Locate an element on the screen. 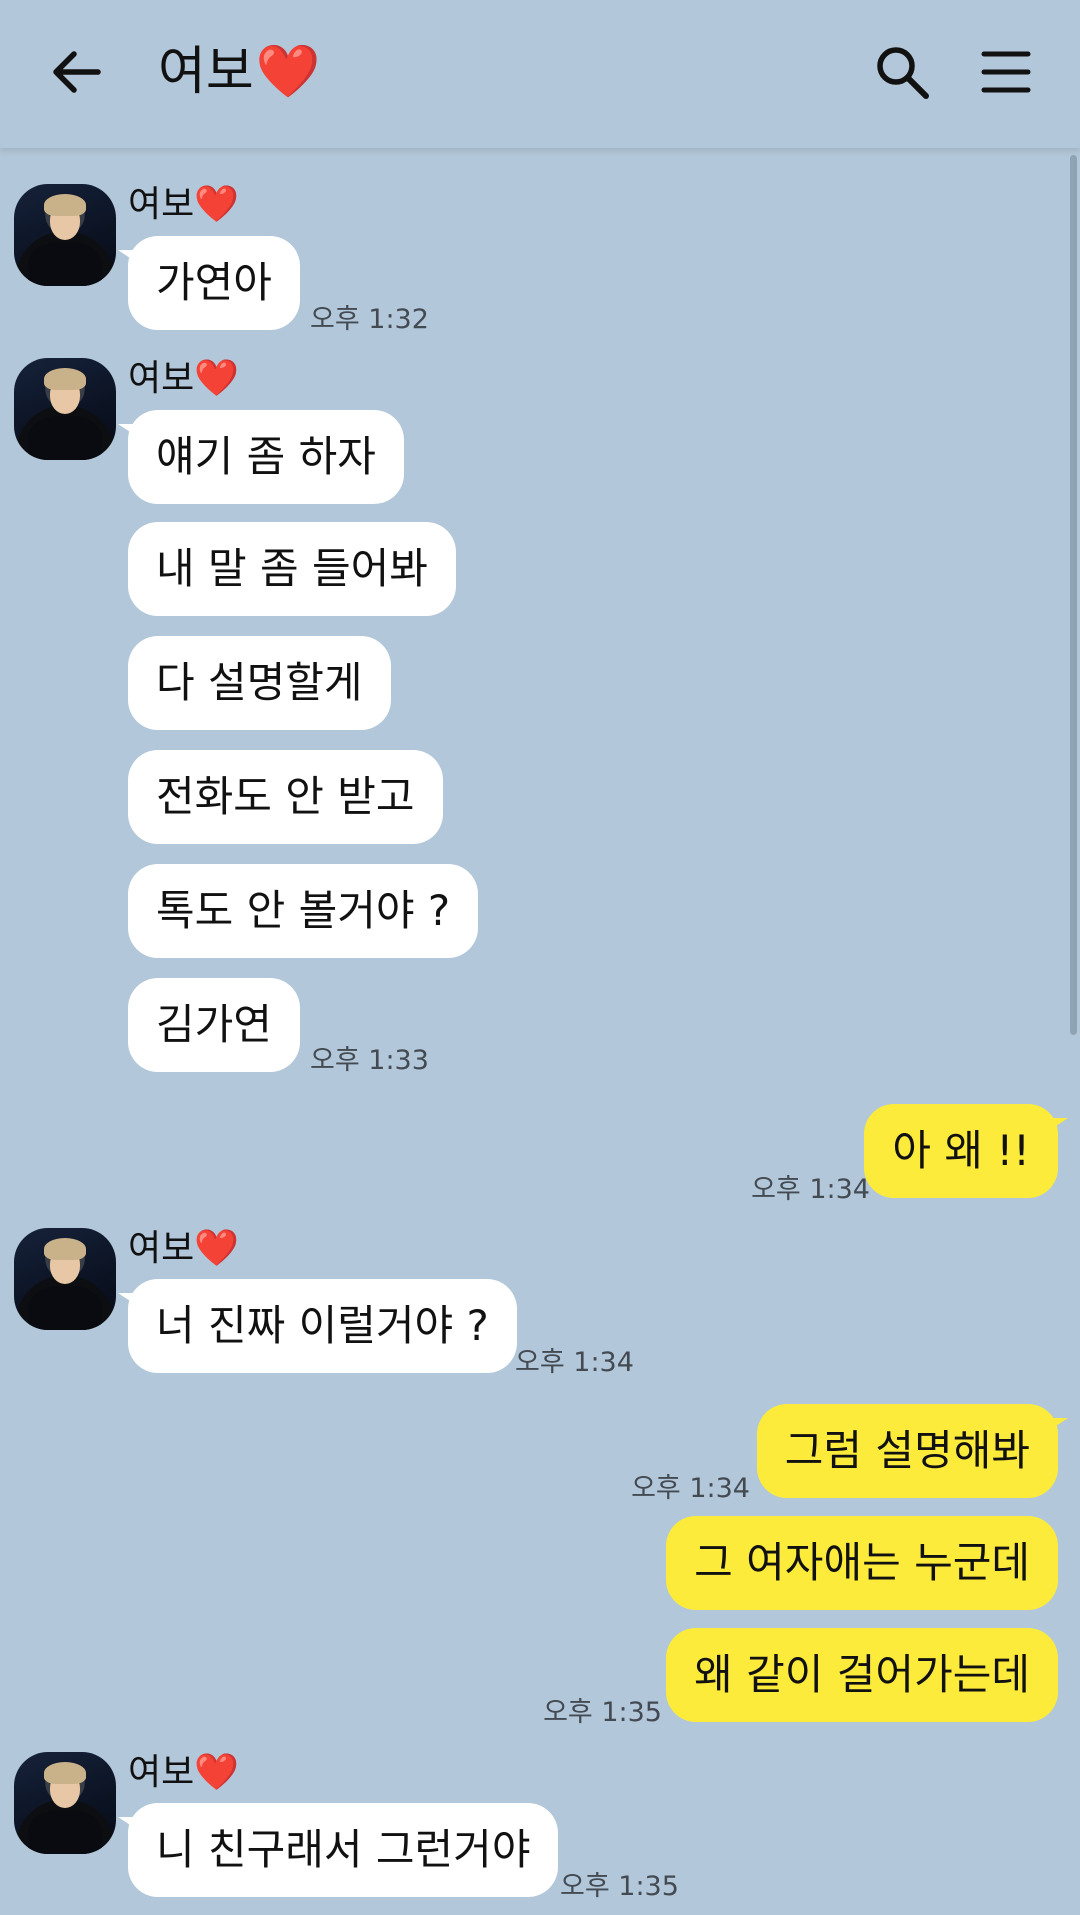 Image resolution: width=1080 pixels, height=1915 pixels. message-bubble-outgoing: 그럼 설명해봐 is located at coordinates (912, 1451).